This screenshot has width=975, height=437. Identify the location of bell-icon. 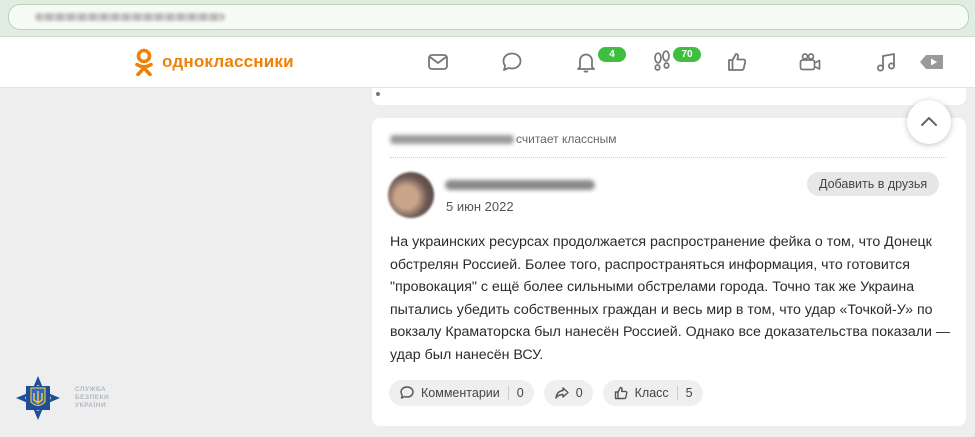
(586, 63).